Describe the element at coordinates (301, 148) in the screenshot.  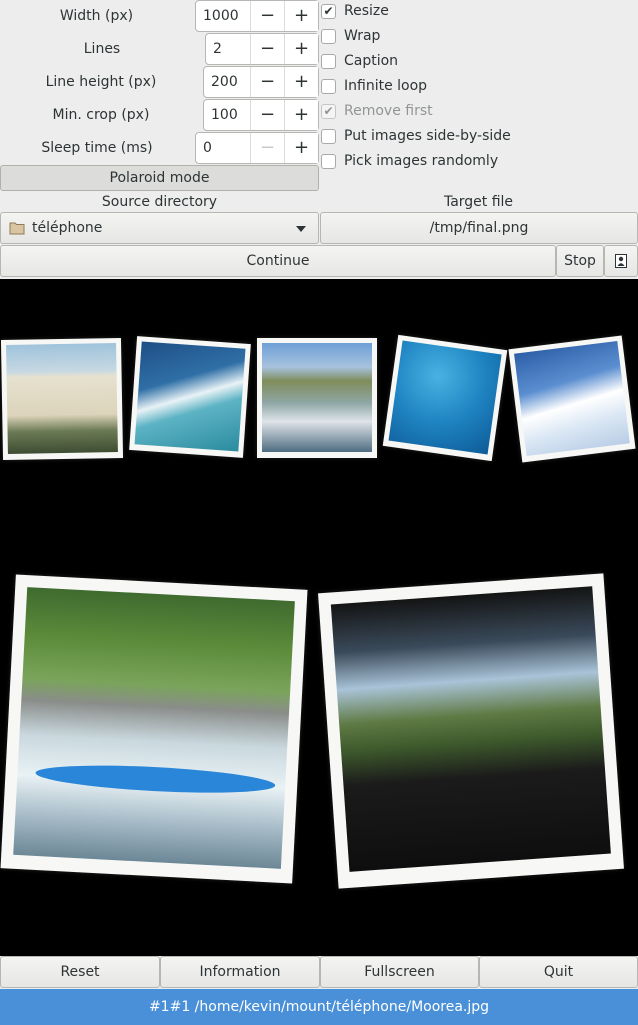
I see `sleep-time-increment-button: +` at that location.